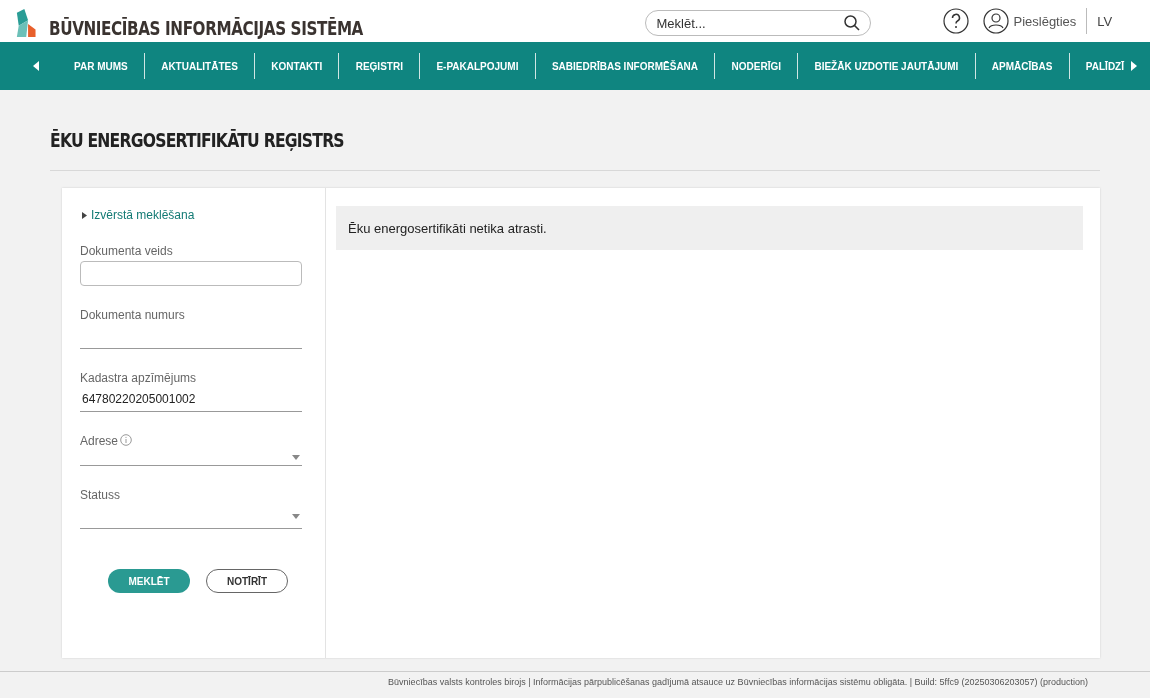 Image resolution: width=1150 pixels, height=698 pixels. What do you see at coordinates (852, 23) in the screenshot?
I see `search-icon` at bounding box center [852, 23].